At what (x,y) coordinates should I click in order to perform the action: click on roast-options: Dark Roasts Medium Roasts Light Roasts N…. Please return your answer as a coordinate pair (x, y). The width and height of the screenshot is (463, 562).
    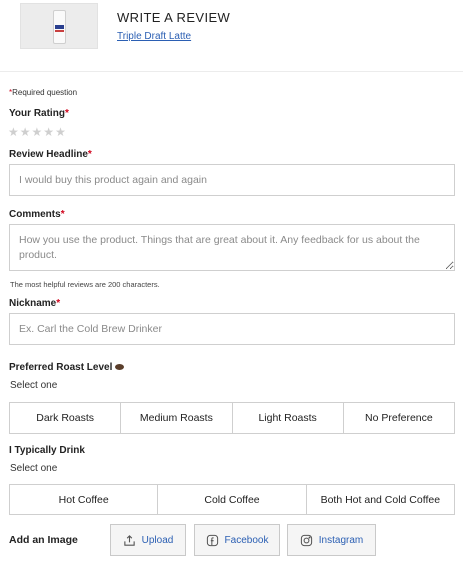
    Looking at the image, I should click on (232, 418).